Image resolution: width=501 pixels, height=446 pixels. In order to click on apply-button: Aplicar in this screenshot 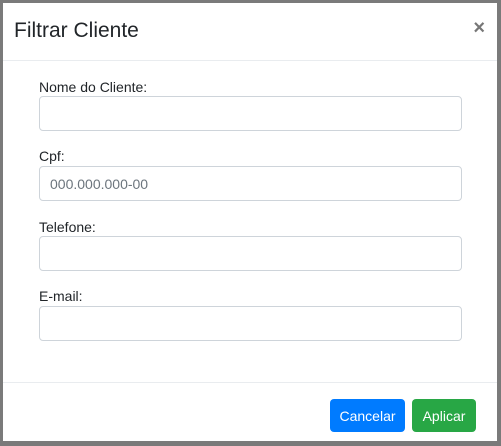, I will do `click(444, 415)`.